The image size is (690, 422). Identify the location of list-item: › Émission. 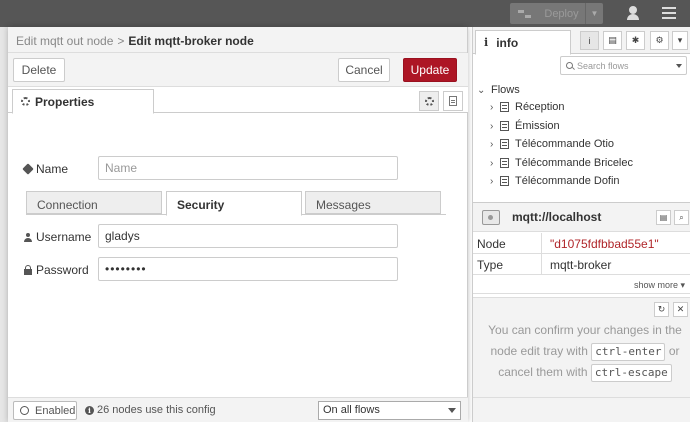
(581, 126).